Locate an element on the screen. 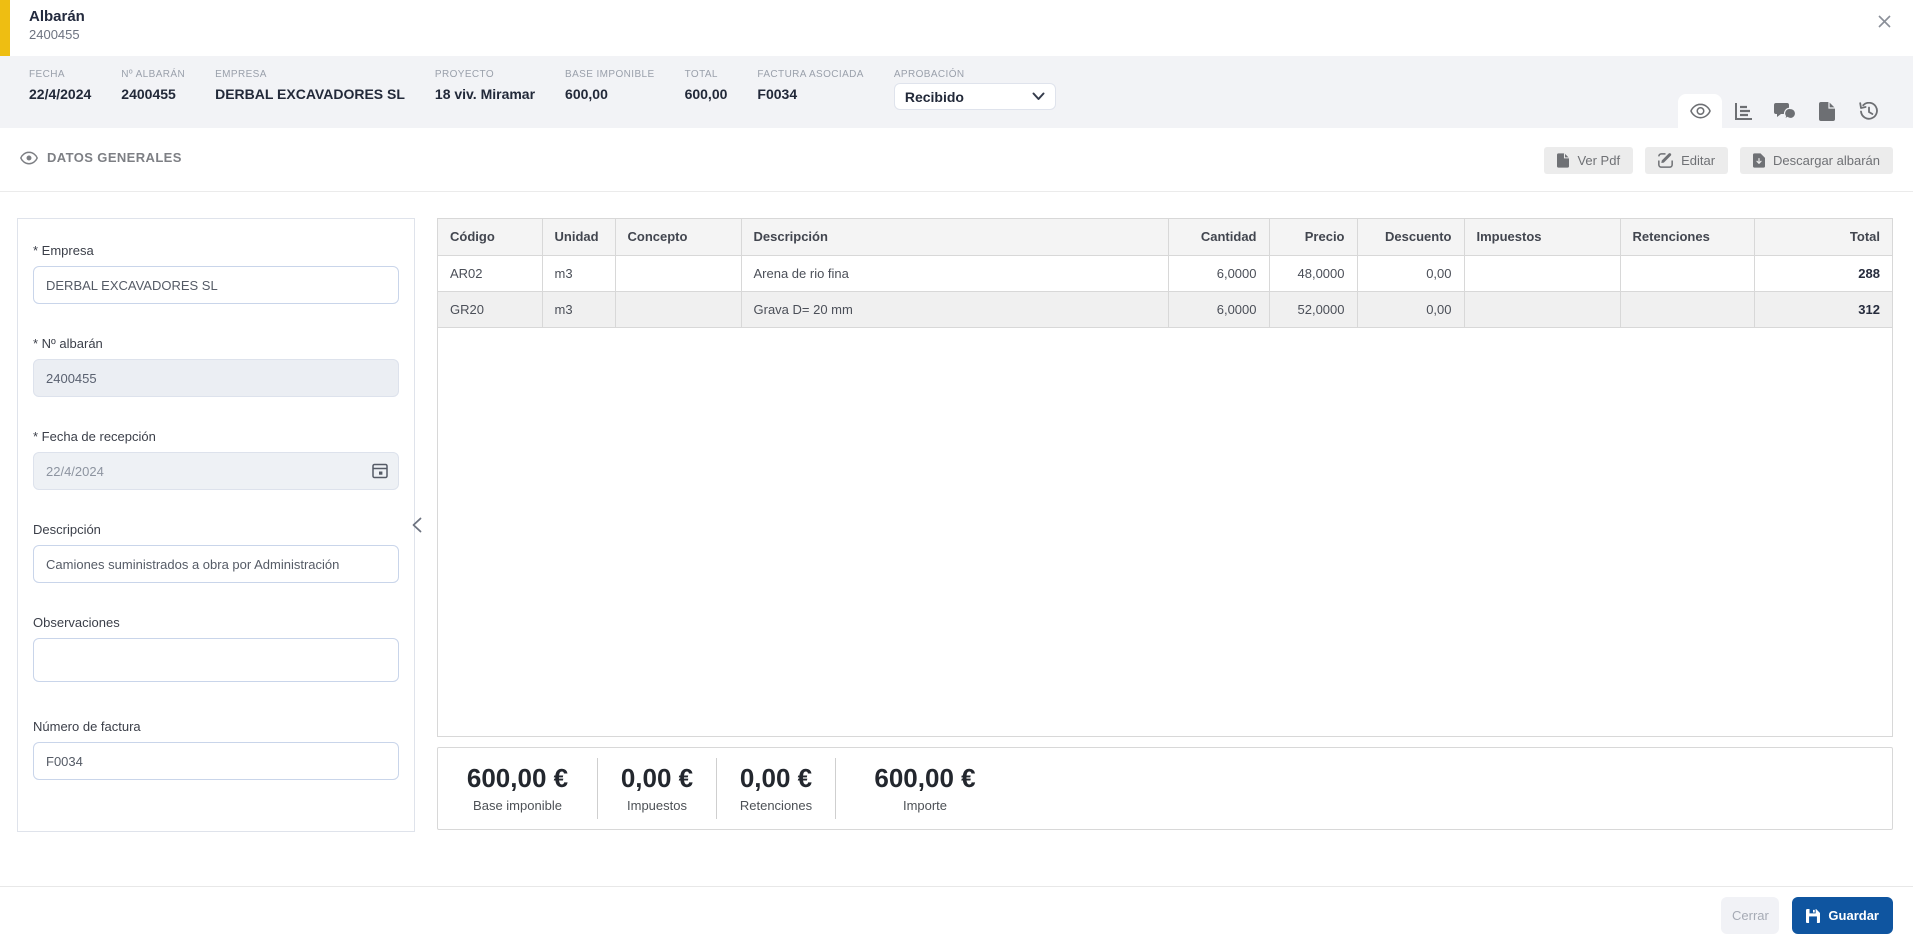 The width and height of the screenshot is (1913, 940). field-observaciones: Observaciones is located at coordinates (216, 651).